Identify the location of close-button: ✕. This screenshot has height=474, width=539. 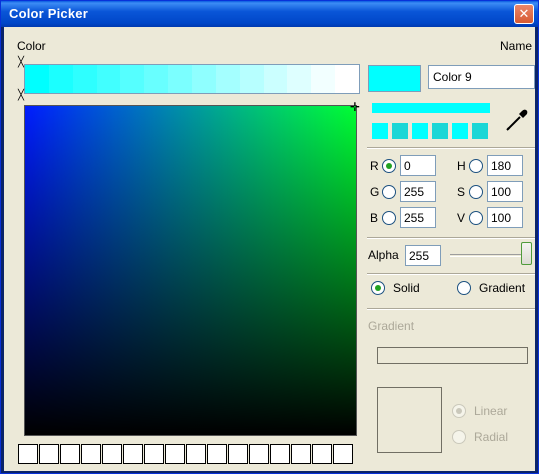
(524, 14).